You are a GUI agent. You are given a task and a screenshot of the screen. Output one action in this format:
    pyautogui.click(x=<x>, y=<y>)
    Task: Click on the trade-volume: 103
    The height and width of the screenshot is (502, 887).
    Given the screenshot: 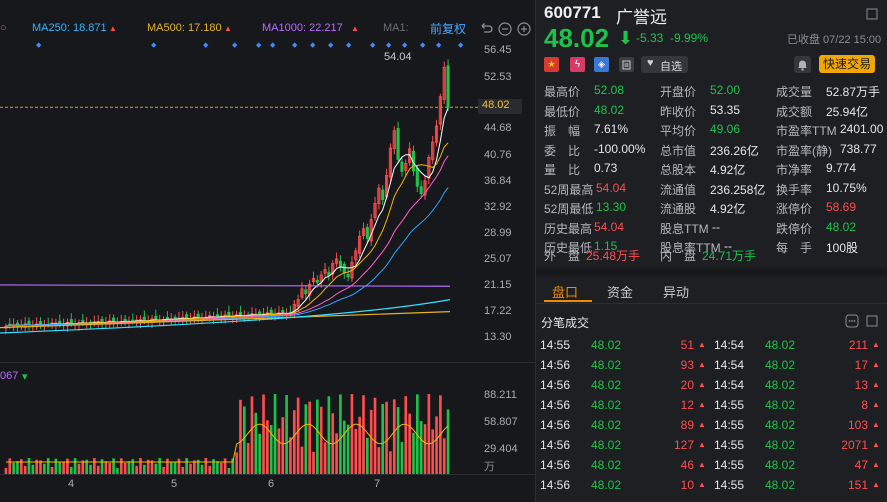 What is the action you would take?
    pyautogui.click(x=857, y=425)
    